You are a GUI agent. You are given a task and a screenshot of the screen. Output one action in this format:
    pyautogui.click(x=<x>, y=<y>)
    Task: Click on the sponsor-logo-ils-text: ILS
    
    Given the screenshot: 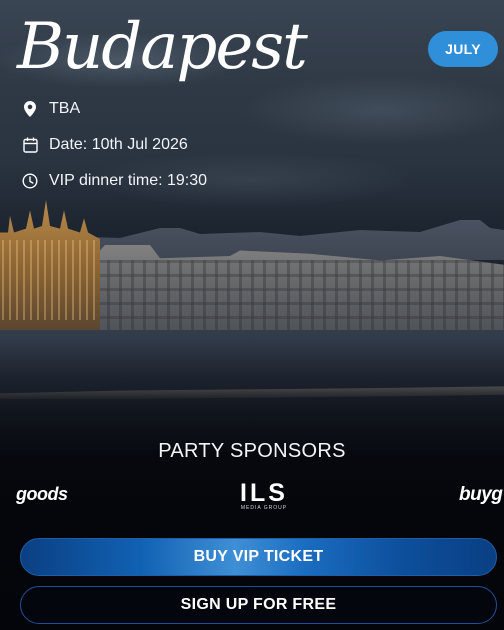 What is the action you would take?
    pyautogui.click(x=264, y=493)
    